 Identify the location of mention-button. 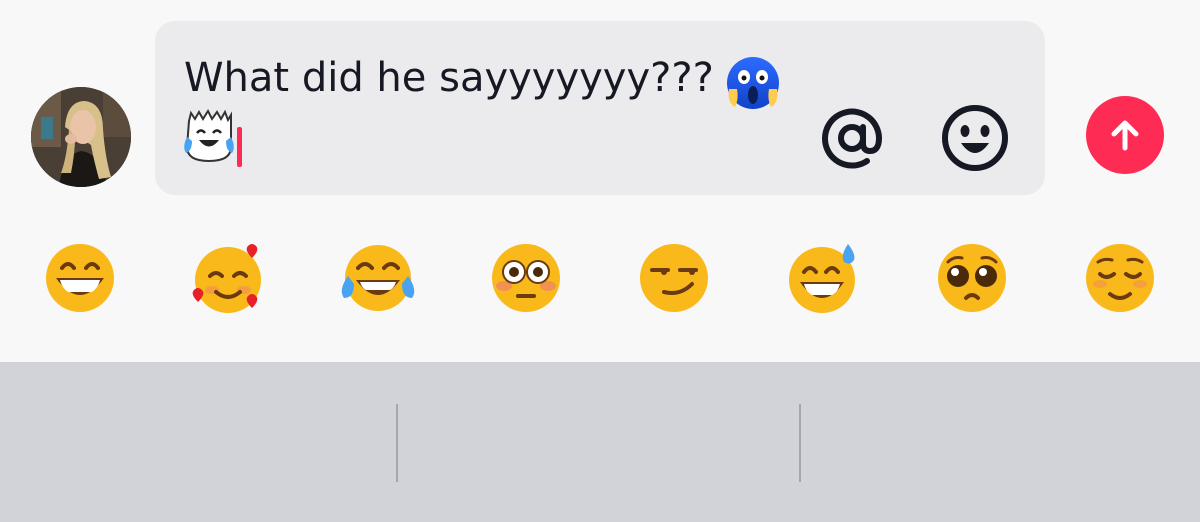
(852, 138).